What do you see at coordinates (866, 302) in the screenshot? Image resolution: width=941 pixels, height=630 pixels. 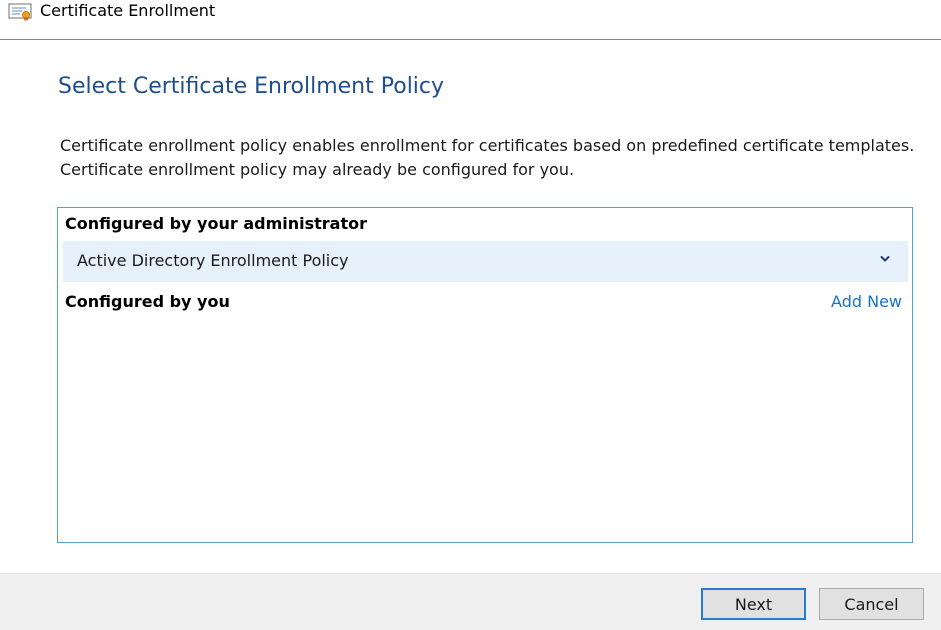 I see `add-new-link: Add New` at bounding box center [866, 302].